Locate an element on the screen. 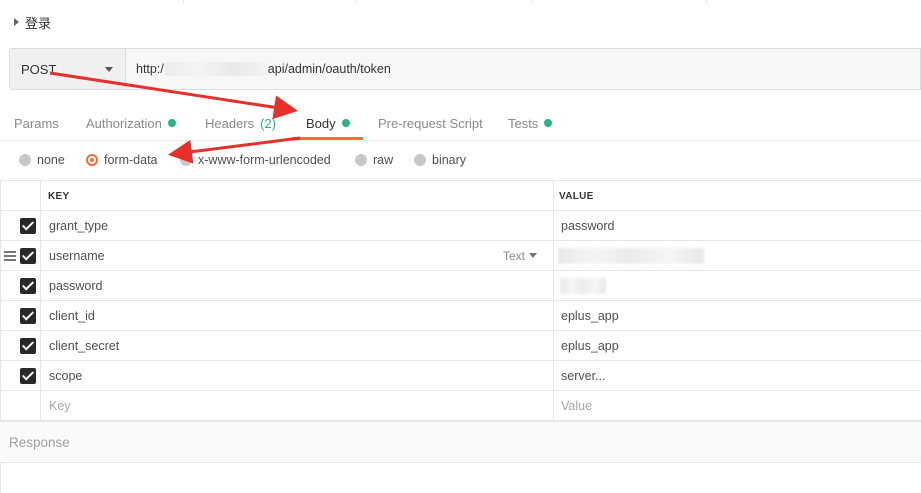  tab-tests: Tests is located at coordinates (530, 123).